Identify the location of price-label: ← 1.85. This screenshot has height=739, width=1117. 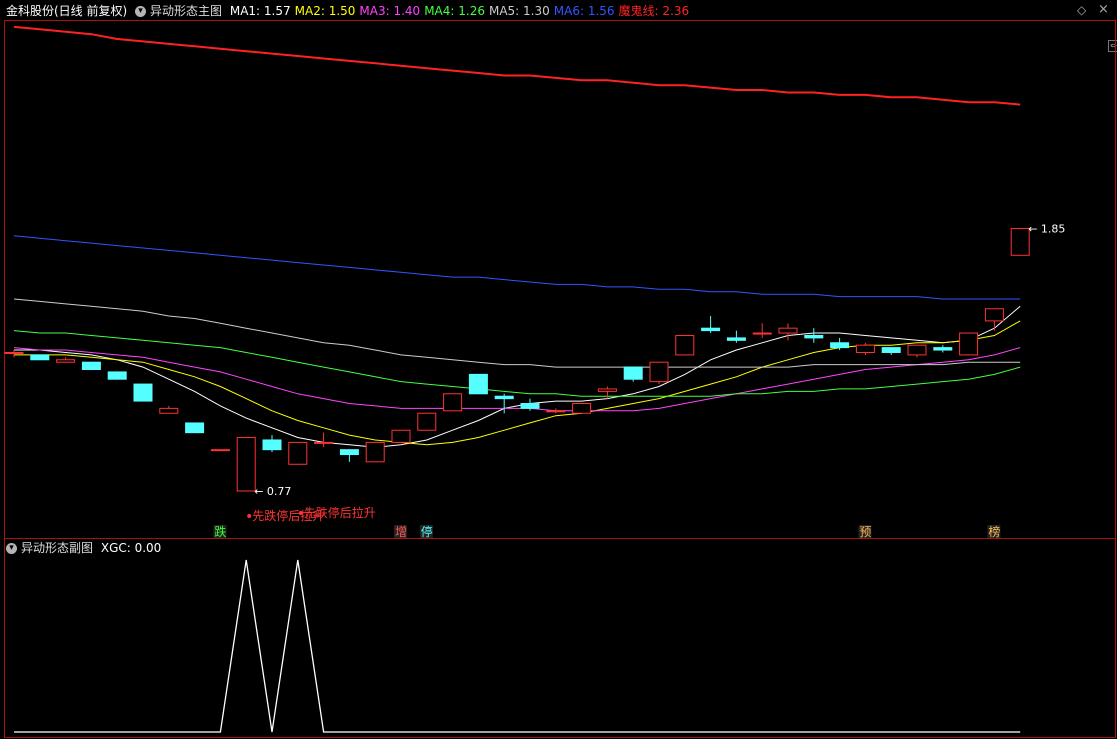
(1046, 229).